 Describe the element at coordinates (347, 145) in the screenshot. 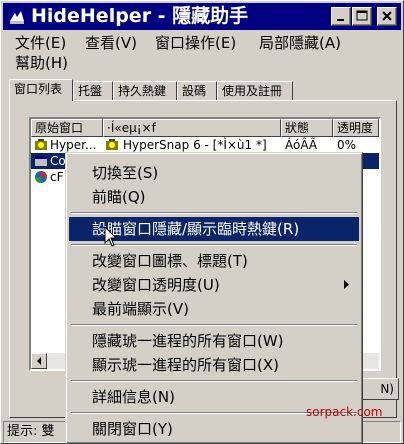

I see `row-opacity: 0%` at that location.